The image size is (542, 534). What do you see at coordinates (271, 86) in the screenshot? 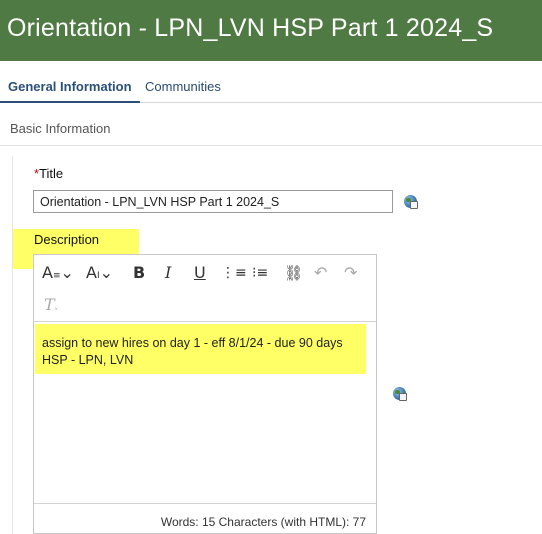
I see `tab-bar: General Information Communities` at bounding box center [271, 86].